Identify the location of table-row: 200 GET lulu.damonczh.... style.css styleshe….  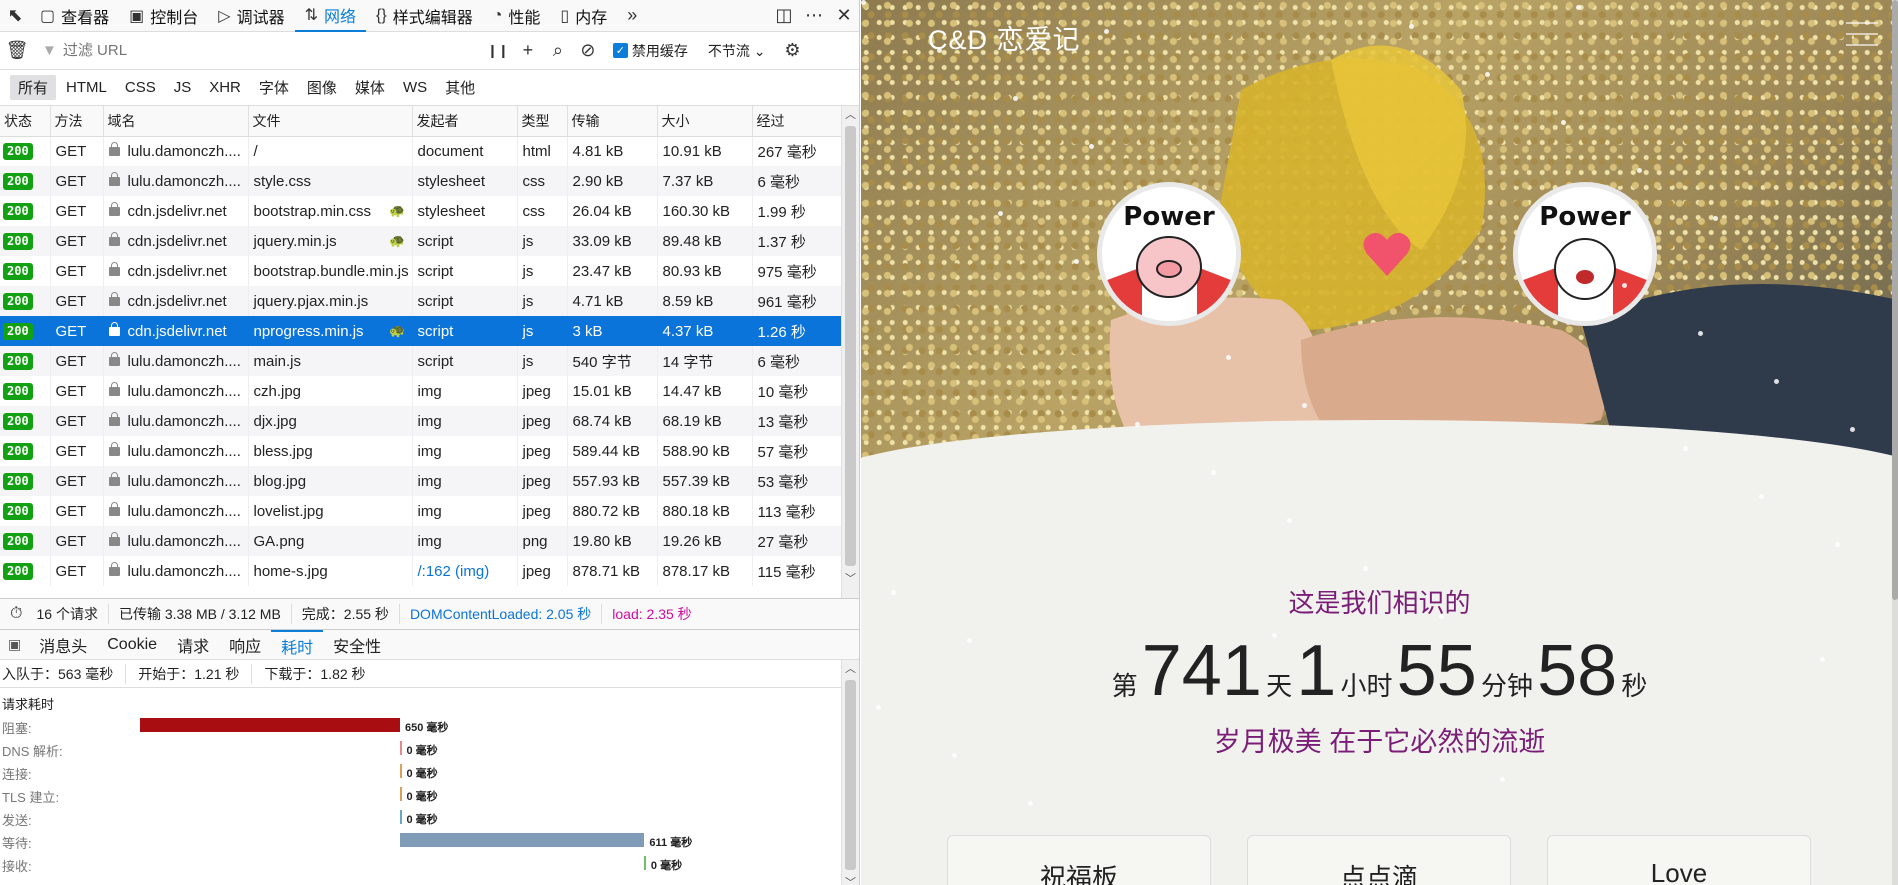
(421, 181).